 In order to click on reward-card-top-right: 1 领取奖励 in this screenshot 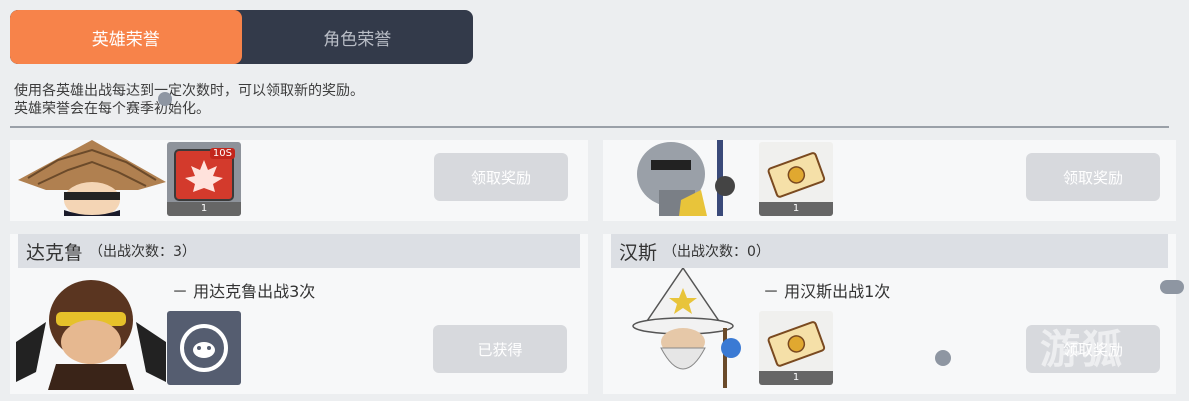, I will do `click(889, 180)`.